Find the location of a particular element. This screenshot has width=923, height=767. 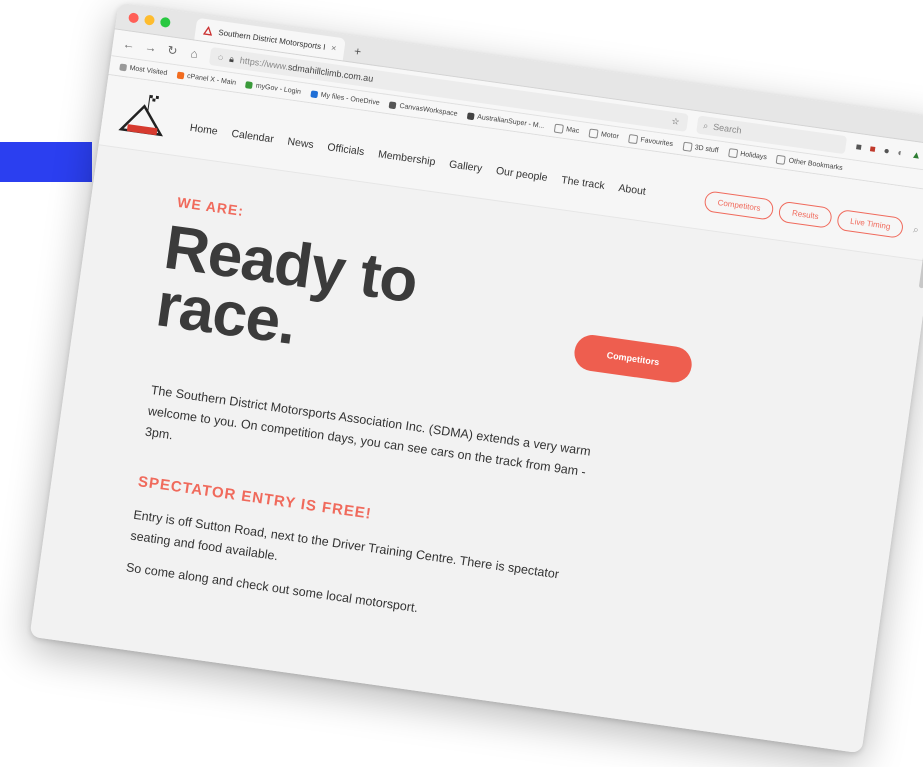

extension-icons: ■ ■ ● ◐ ▲ ≡ is located at coordinates (889, 152).